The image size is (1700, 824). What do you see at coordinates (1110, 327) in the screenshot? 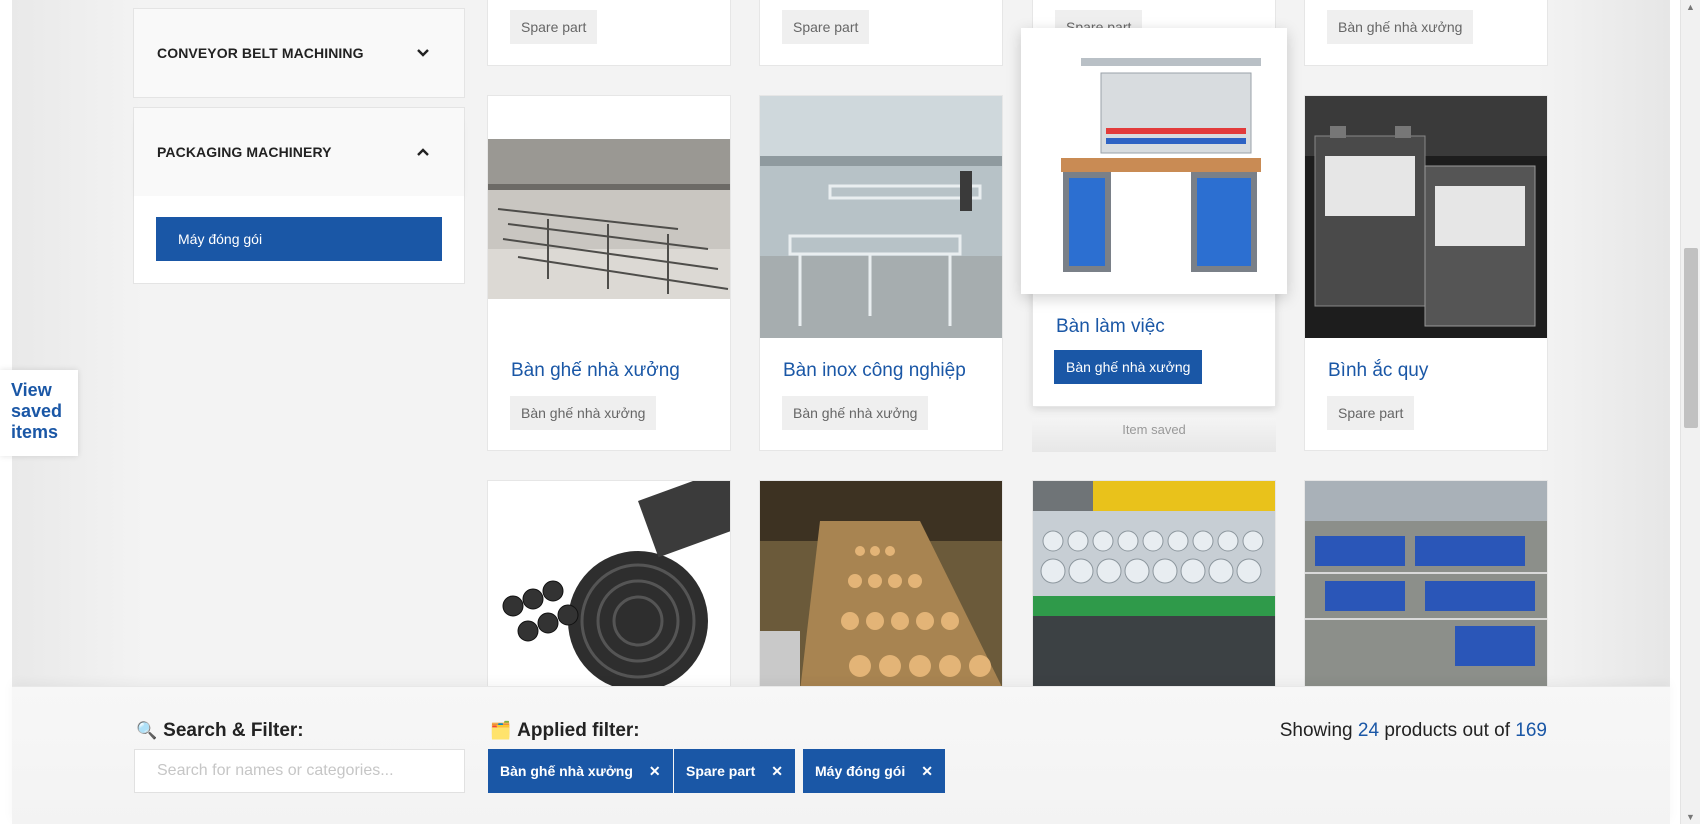
I see `product-title: Bàn làm việc` at bounding box center [1110, 327].